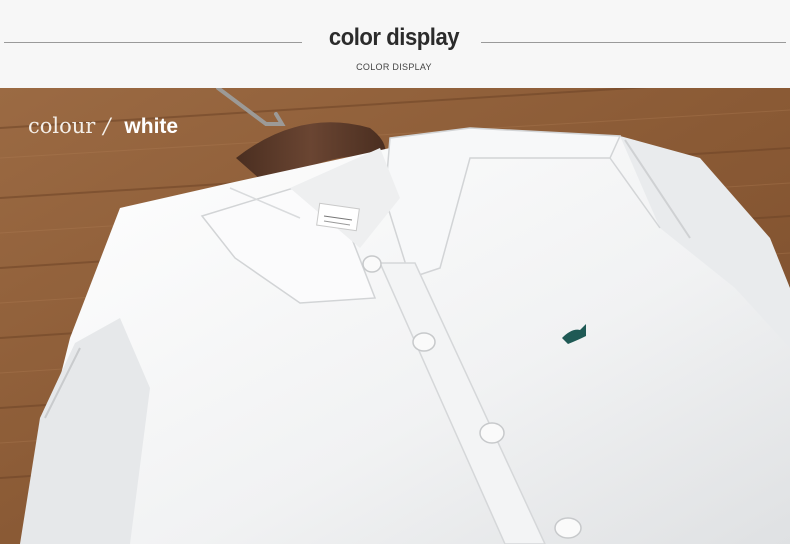 The image size is (790, 544). What do you see at coordinates (151, 126) in the screenshot?
I see `colour-value: white` at bounding box center [151, 126].